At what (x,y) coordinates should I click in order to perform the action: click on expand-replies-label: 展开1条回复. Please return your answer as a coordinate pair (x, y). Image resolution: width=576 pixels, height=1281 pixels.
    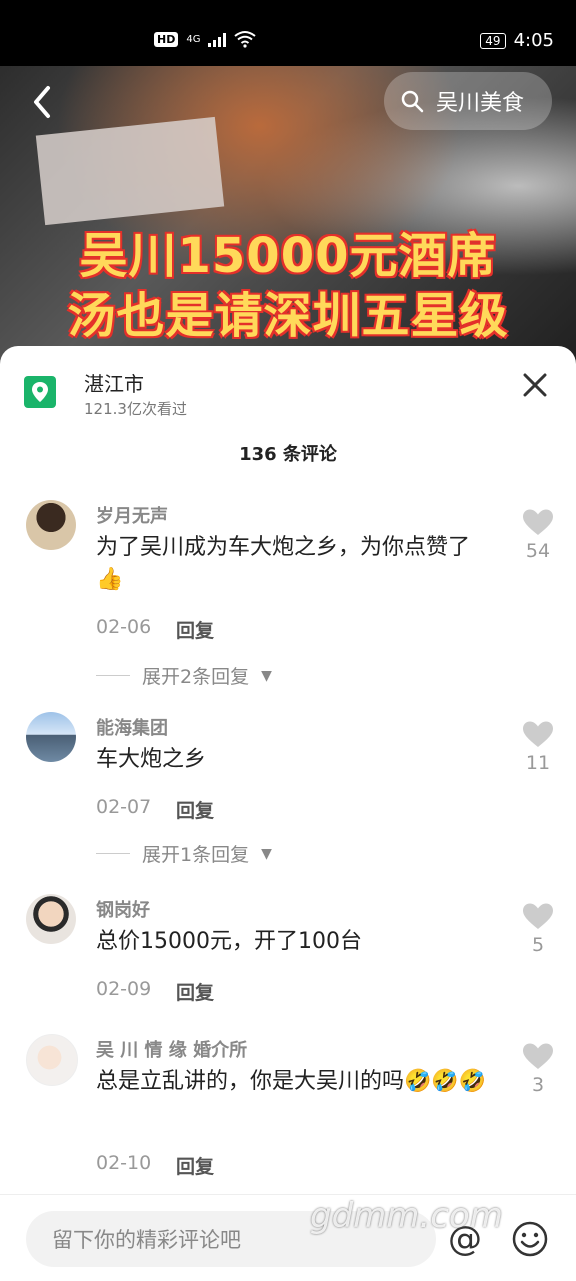
    Looking at the image, I should click on (196, 855).